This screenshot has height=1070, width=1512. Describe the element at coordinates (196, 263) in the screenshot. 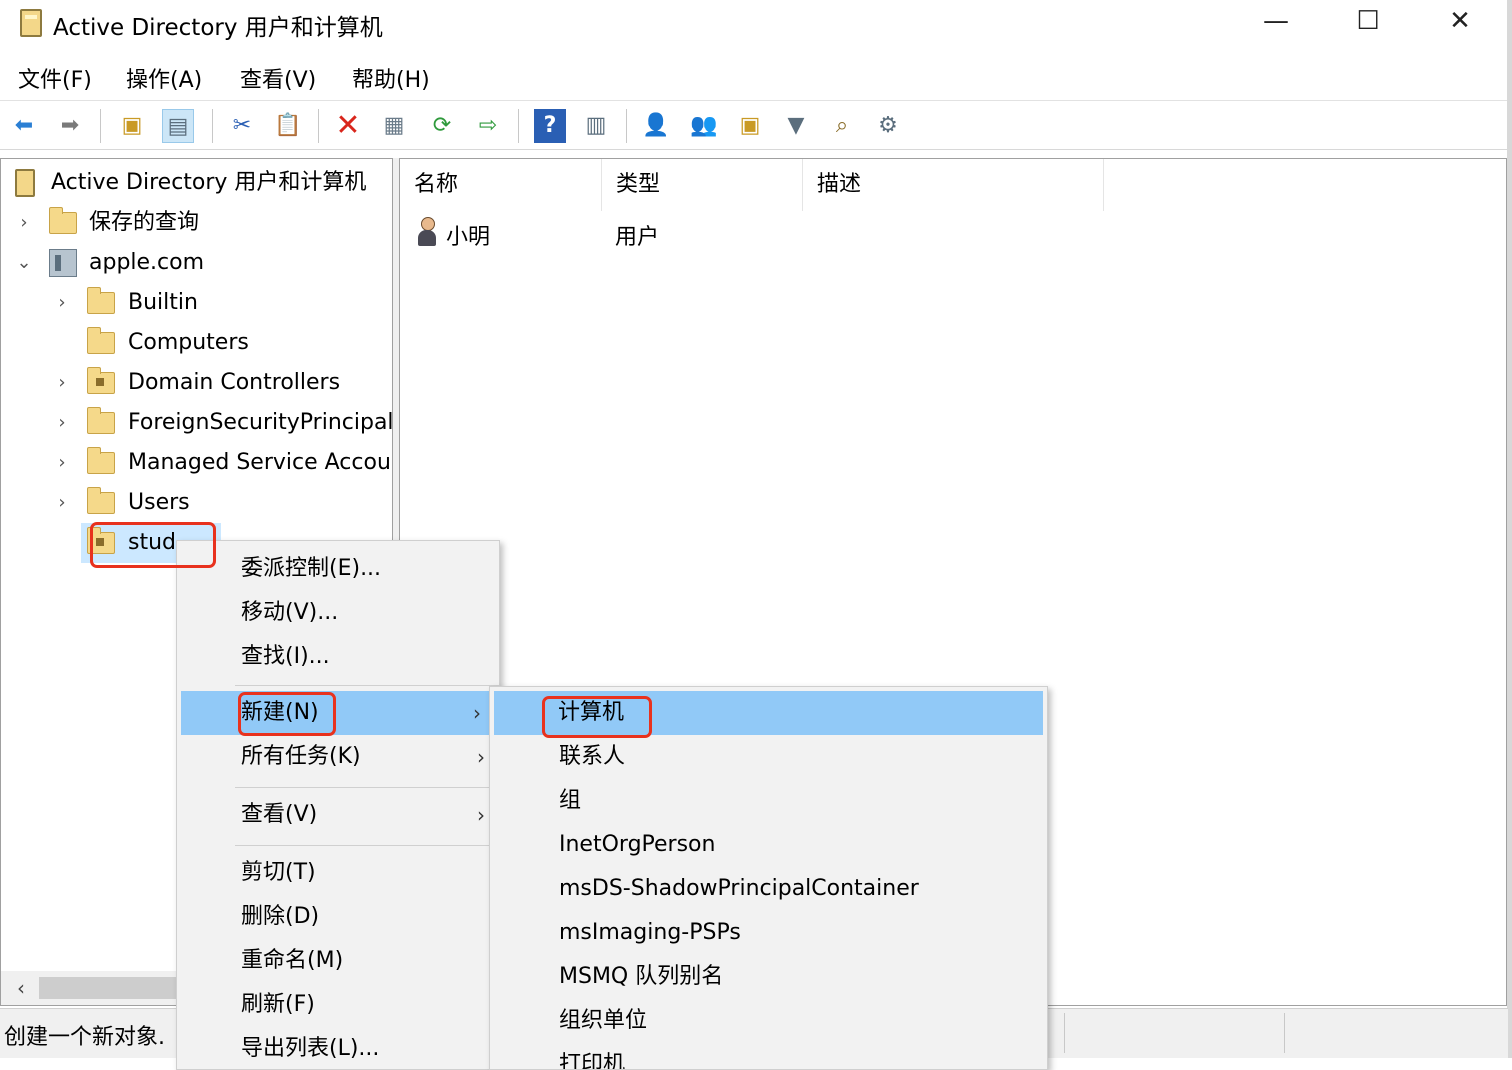

I see `tree-item-domain: ⌄ apple.com` at that location.